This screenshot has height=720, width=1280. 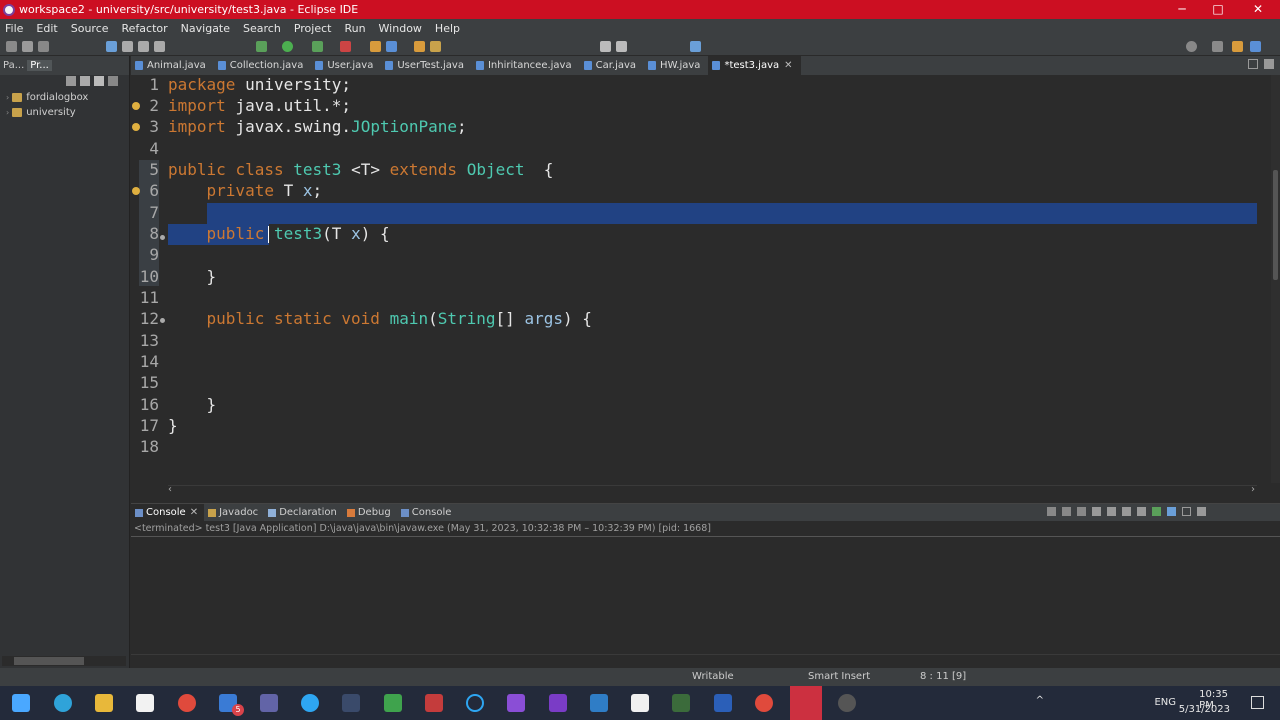 What do you see at coordinates (419, 46) in the screenshot?
I see `open-type-icon` at bounding box center [419, 46].